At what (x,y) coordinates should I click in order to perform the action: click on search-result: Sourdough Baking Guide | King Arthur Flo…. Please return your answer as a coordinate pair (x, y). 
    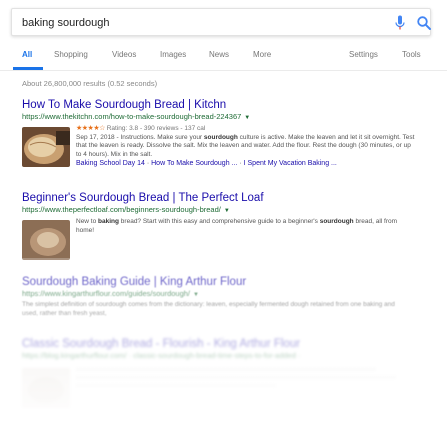
    Looking at the image, I should click on (222, 297).